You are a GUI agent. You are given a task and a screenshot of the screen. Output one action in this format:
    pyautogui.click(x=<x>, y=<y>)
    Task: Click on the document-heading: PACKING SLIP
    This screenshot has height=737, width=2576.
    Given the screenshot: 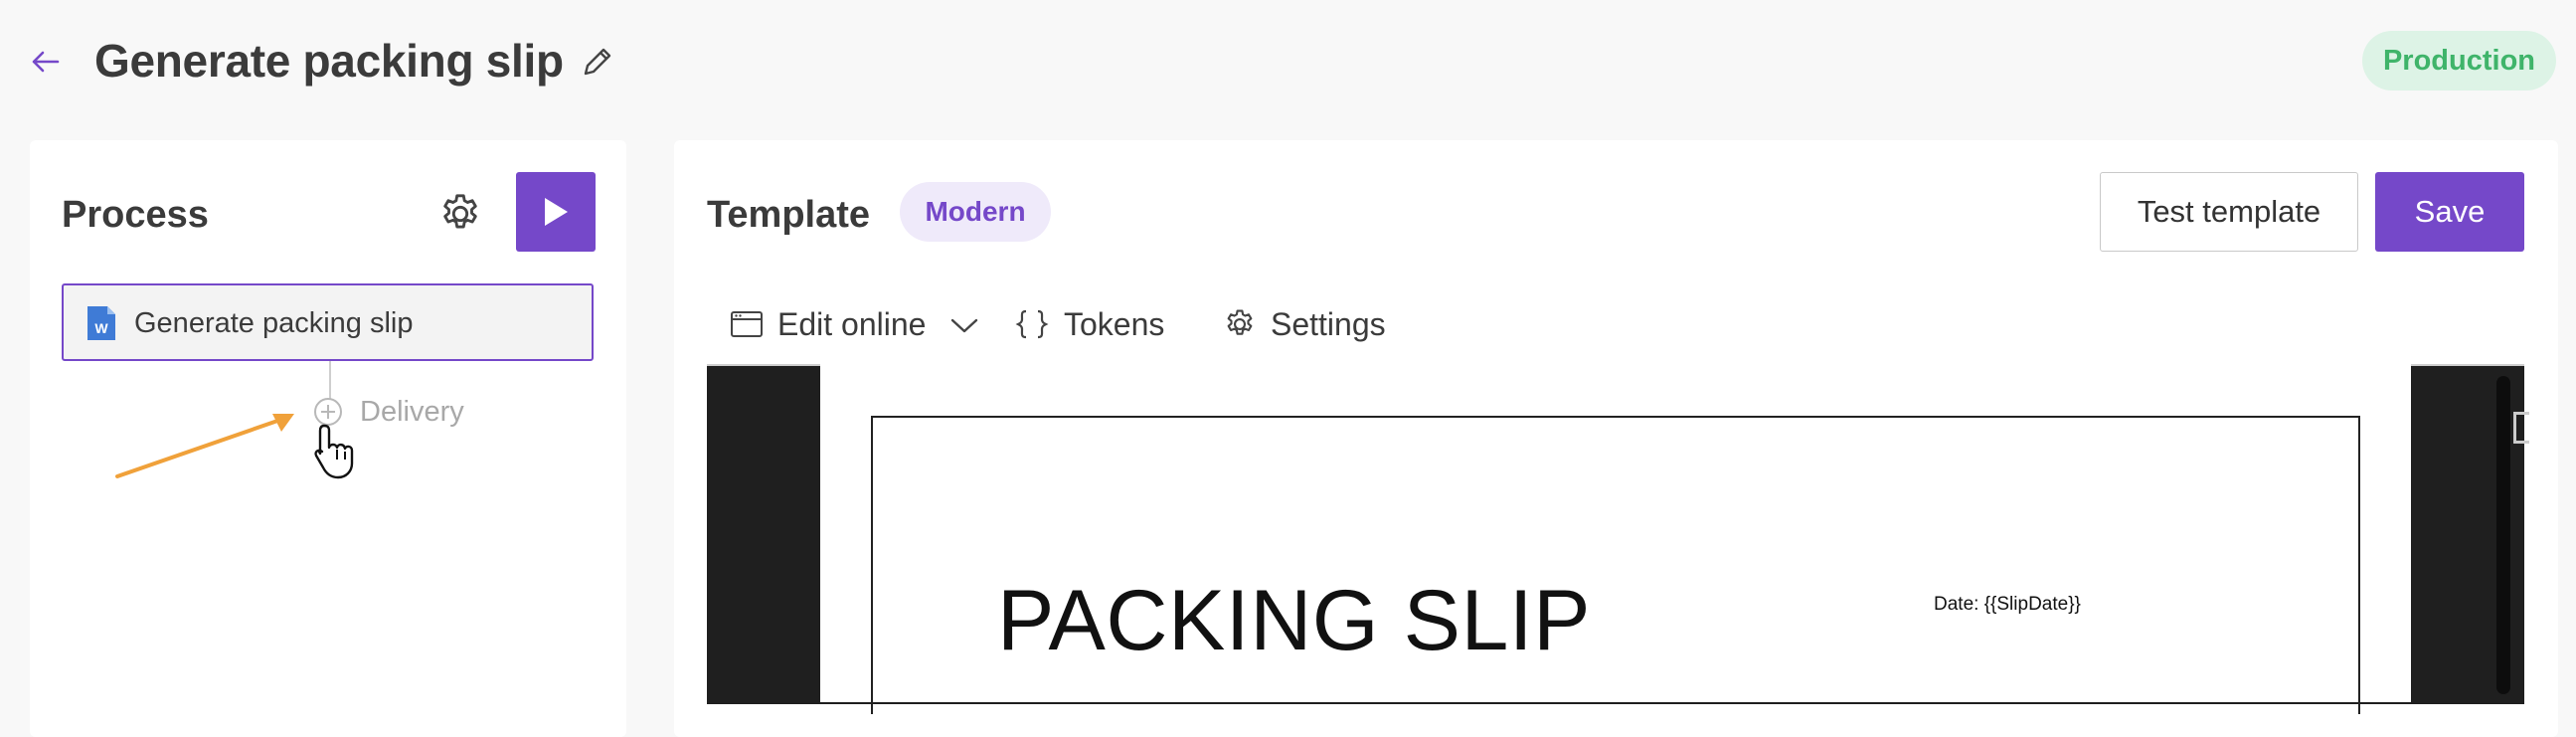 What is the action you would take?
    pyautogui.click(x=1294, y=620)
    